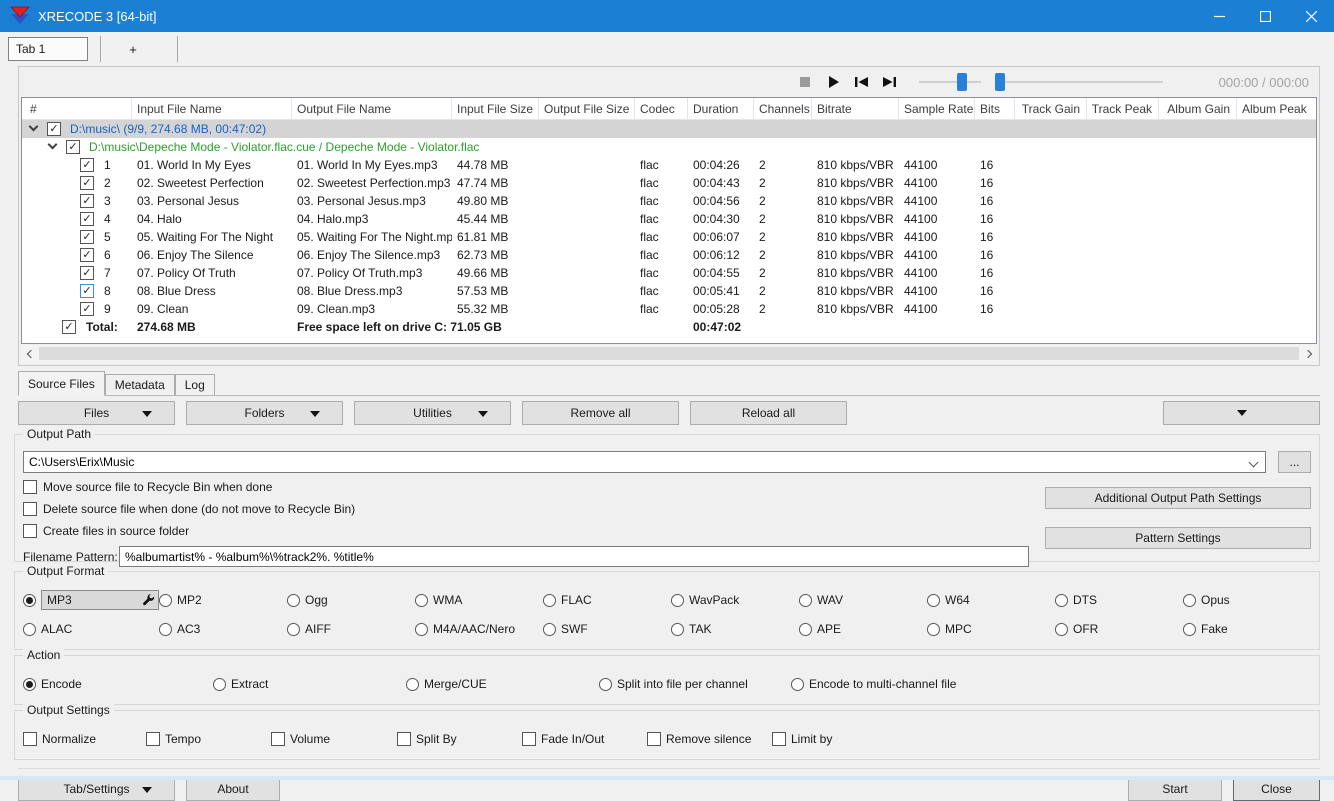 The image size is (1334, 801). Describe the element at coordinates (721, 108) in the screenshot. I see `col-duration: Duration` at that location.